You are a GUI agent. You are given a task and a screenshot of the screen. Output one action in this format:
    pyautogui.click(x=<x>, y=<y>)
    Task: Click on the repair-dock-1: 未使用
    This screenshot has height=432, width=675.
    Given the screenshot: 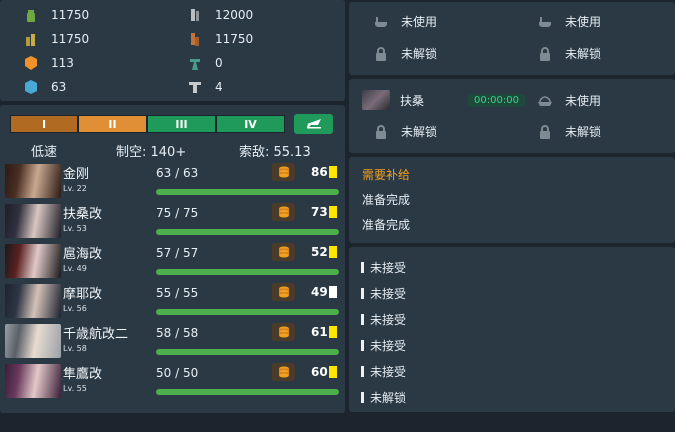 What is the action you would take?
    pyautogui.click(x=405, y=21)
    